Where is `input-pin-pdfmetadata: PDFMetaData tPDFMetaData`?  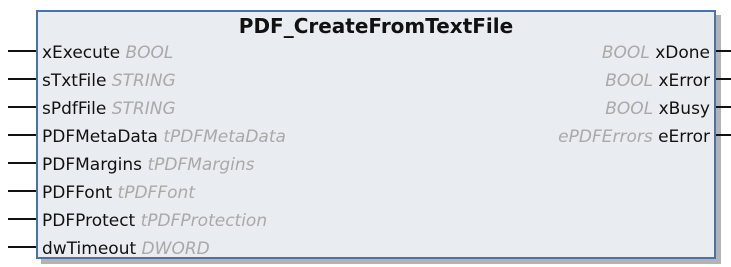 input-pin-pdfmetadata: PDFMetaData tPDFMetaData is located at coordinates (164, 137).